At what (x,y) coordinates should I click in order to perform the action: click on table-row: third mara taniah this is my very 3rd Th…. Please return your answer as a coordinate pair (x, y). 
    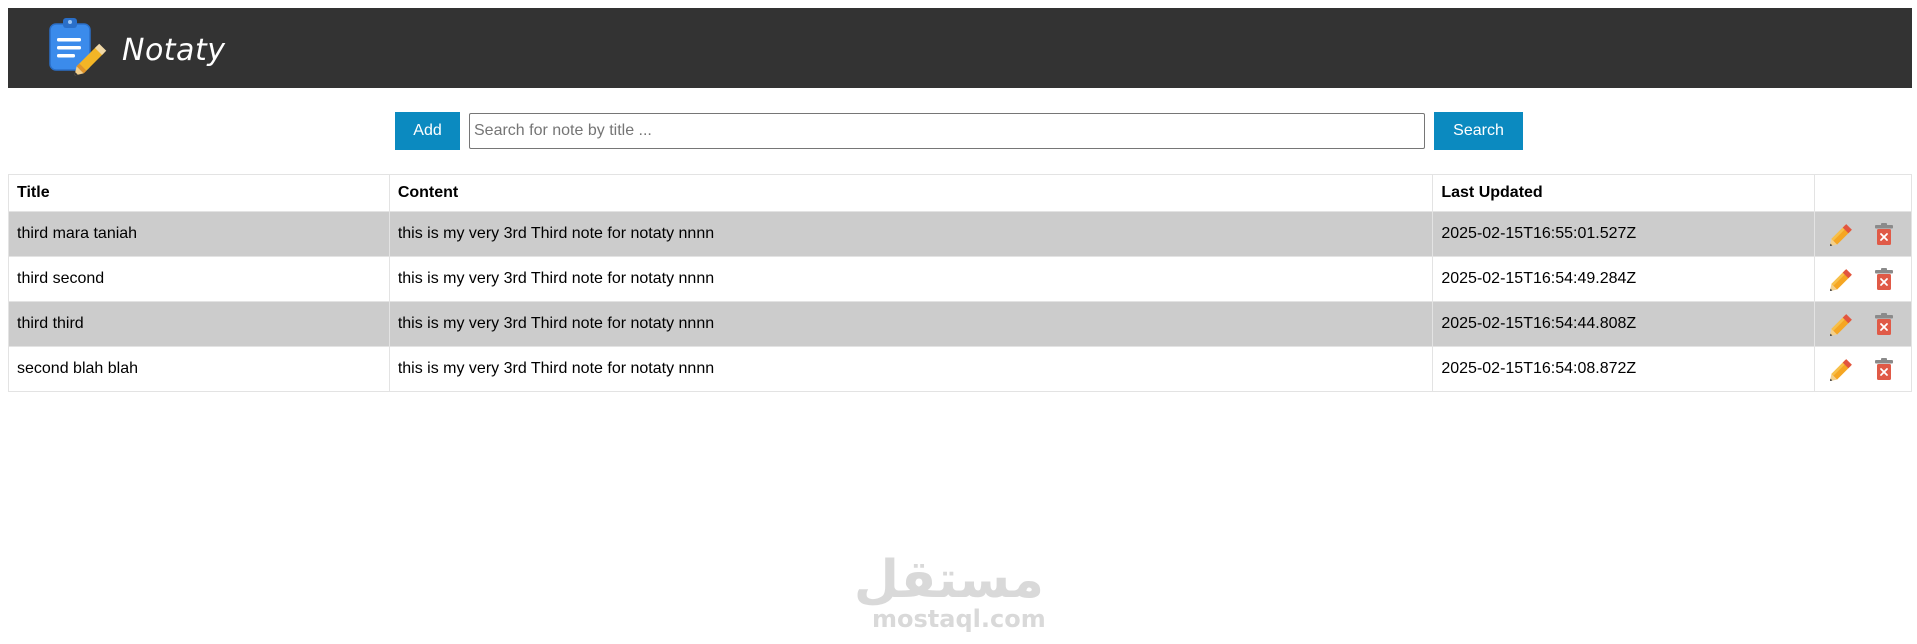
    Looking at the image, I should click on (960, 234).